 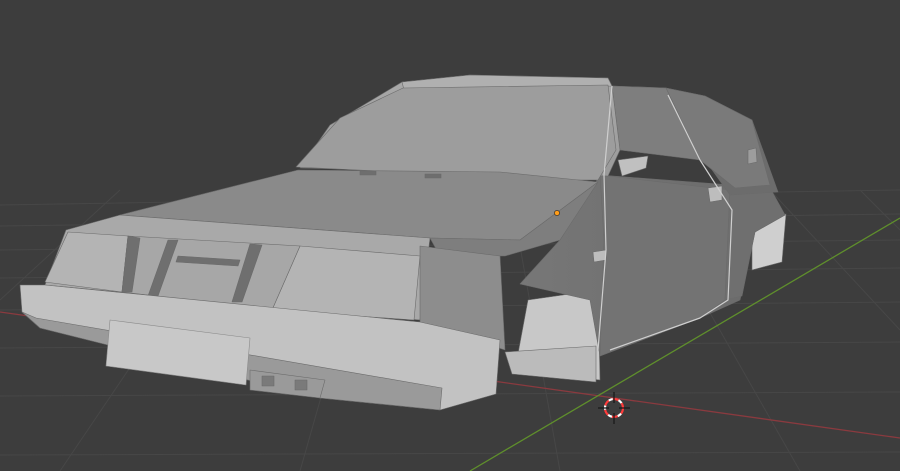 I want to click on side-mirror, so click(x=633, y=166).